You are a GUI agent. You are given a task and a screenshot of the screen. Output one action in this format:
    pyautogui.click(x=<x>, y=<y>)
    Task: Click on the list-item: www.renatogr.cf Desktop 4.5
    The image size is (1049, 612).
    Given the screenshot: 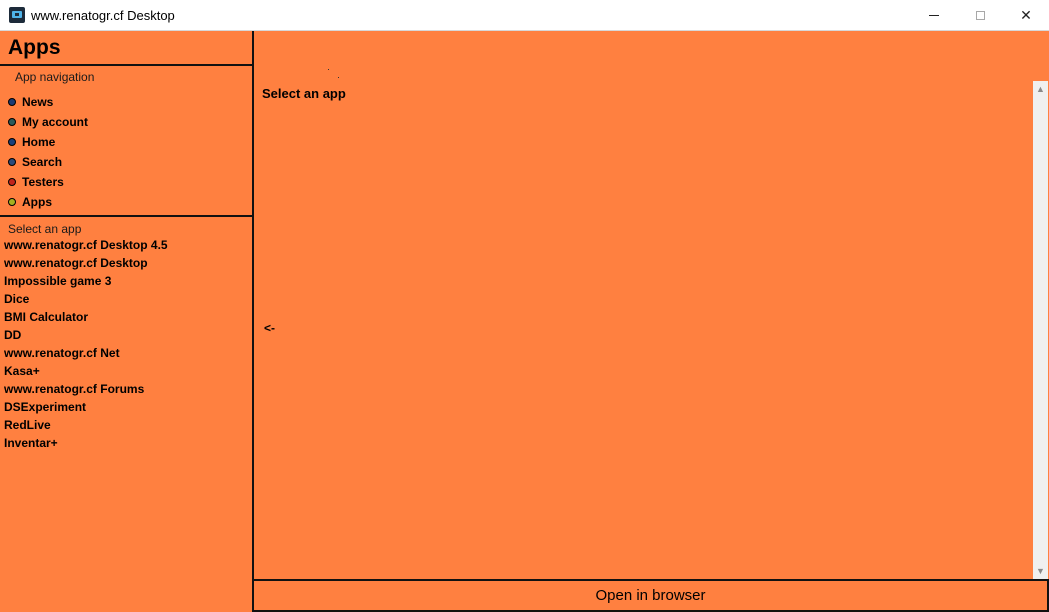 What is the action you would take?
    pyautogui.click(x=86, y=245)
    